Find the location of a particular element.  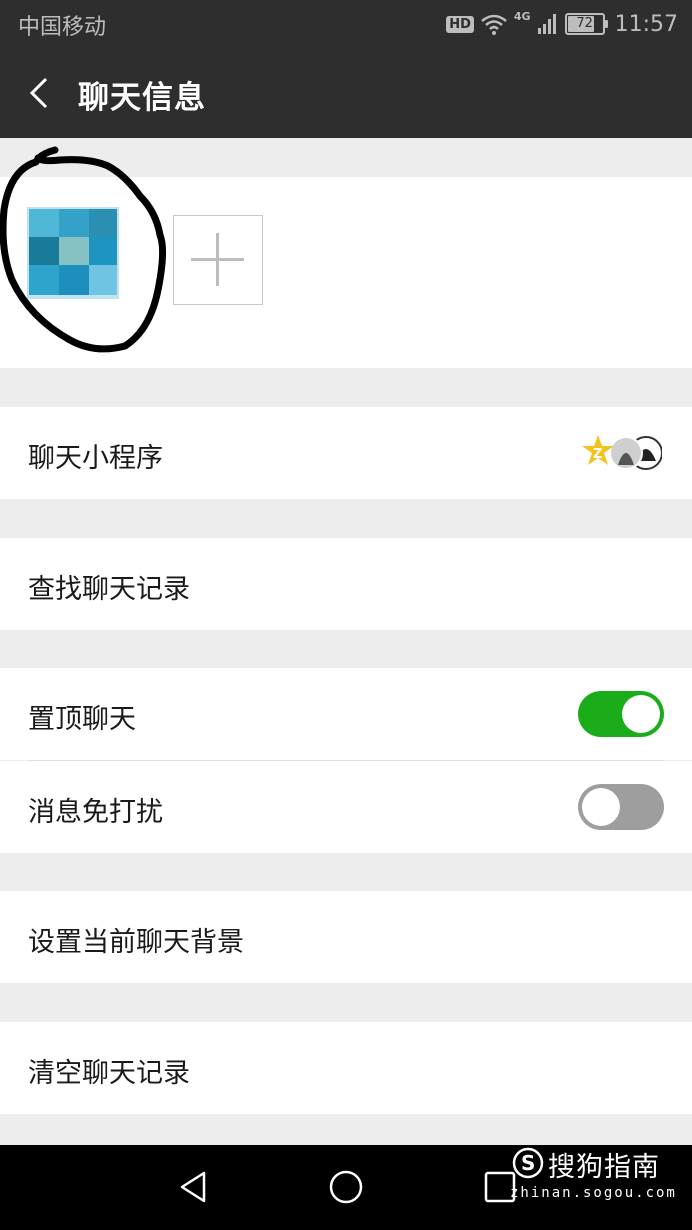

add-member-icon is located at coordinates (217, 259).